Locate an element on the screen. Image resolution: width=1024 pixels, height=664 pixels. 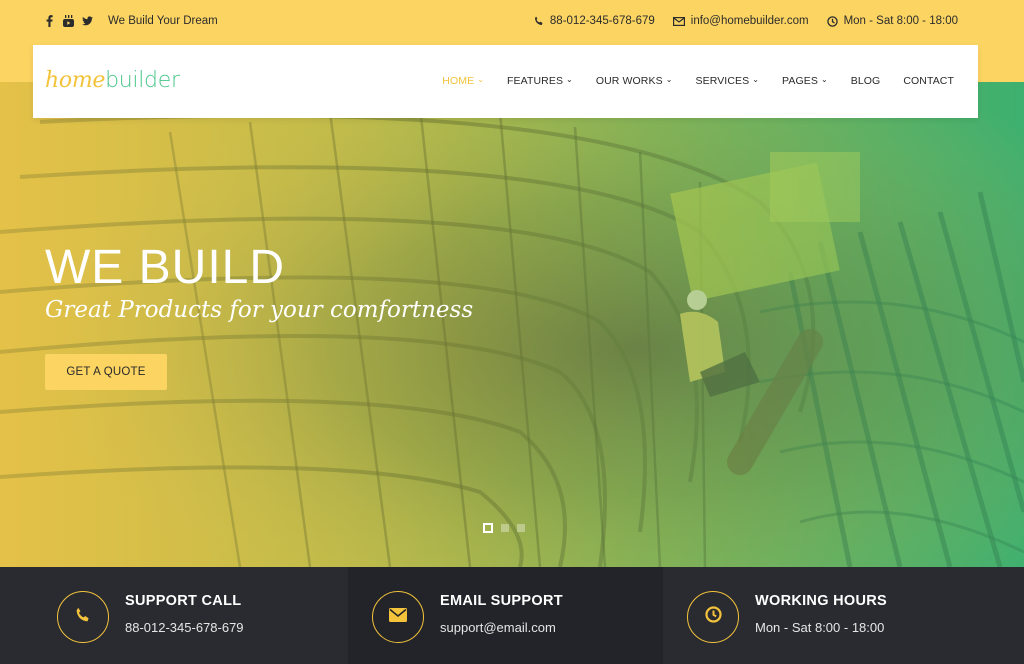
facebook-icon is located at coordinates (49, 20).